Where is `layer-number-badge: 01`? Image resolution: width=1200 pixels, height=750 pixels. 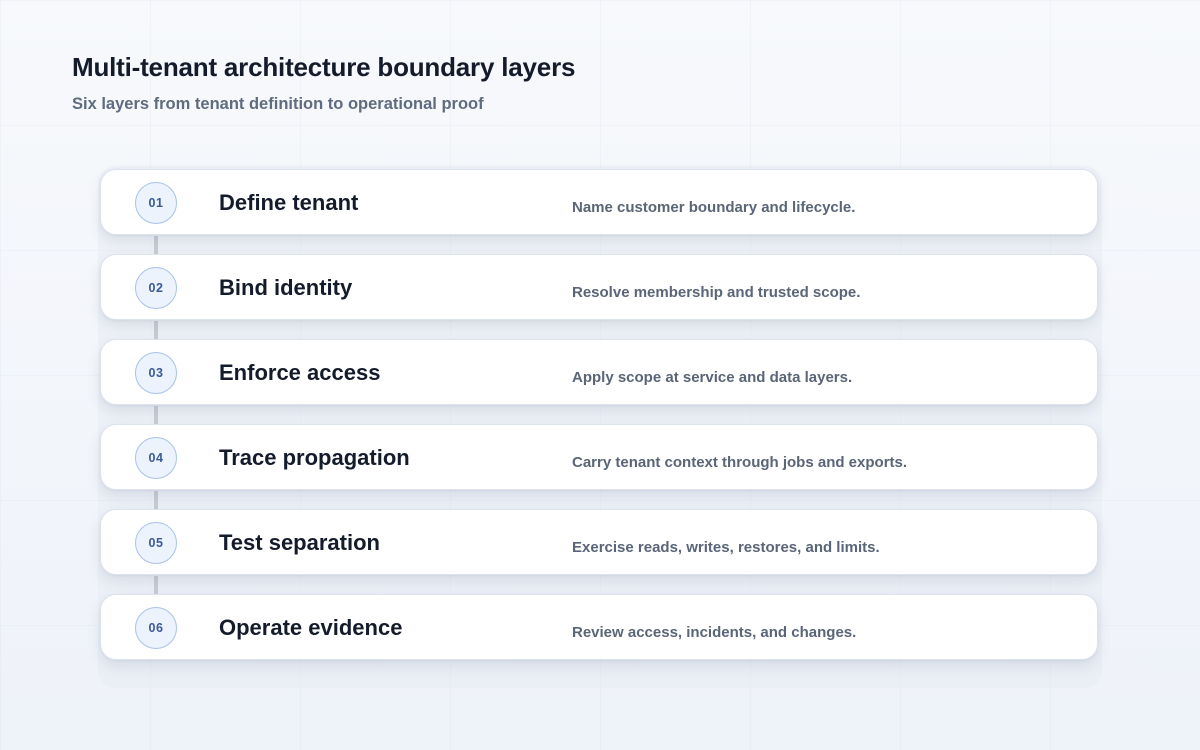
layer-number-badge: 01 is located at coordinates (156, 203).